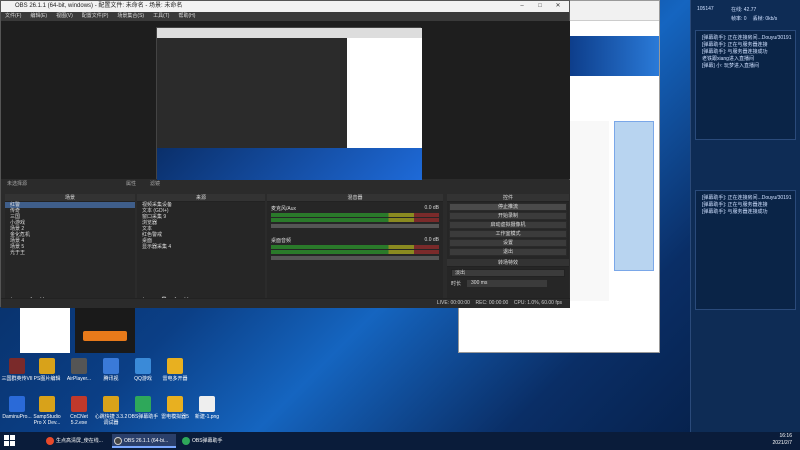  What do you see at coordinates (95, 16) in the screenshot?
I see `menu-profile: 配置文件(P)` at bounding box center [95, 16].